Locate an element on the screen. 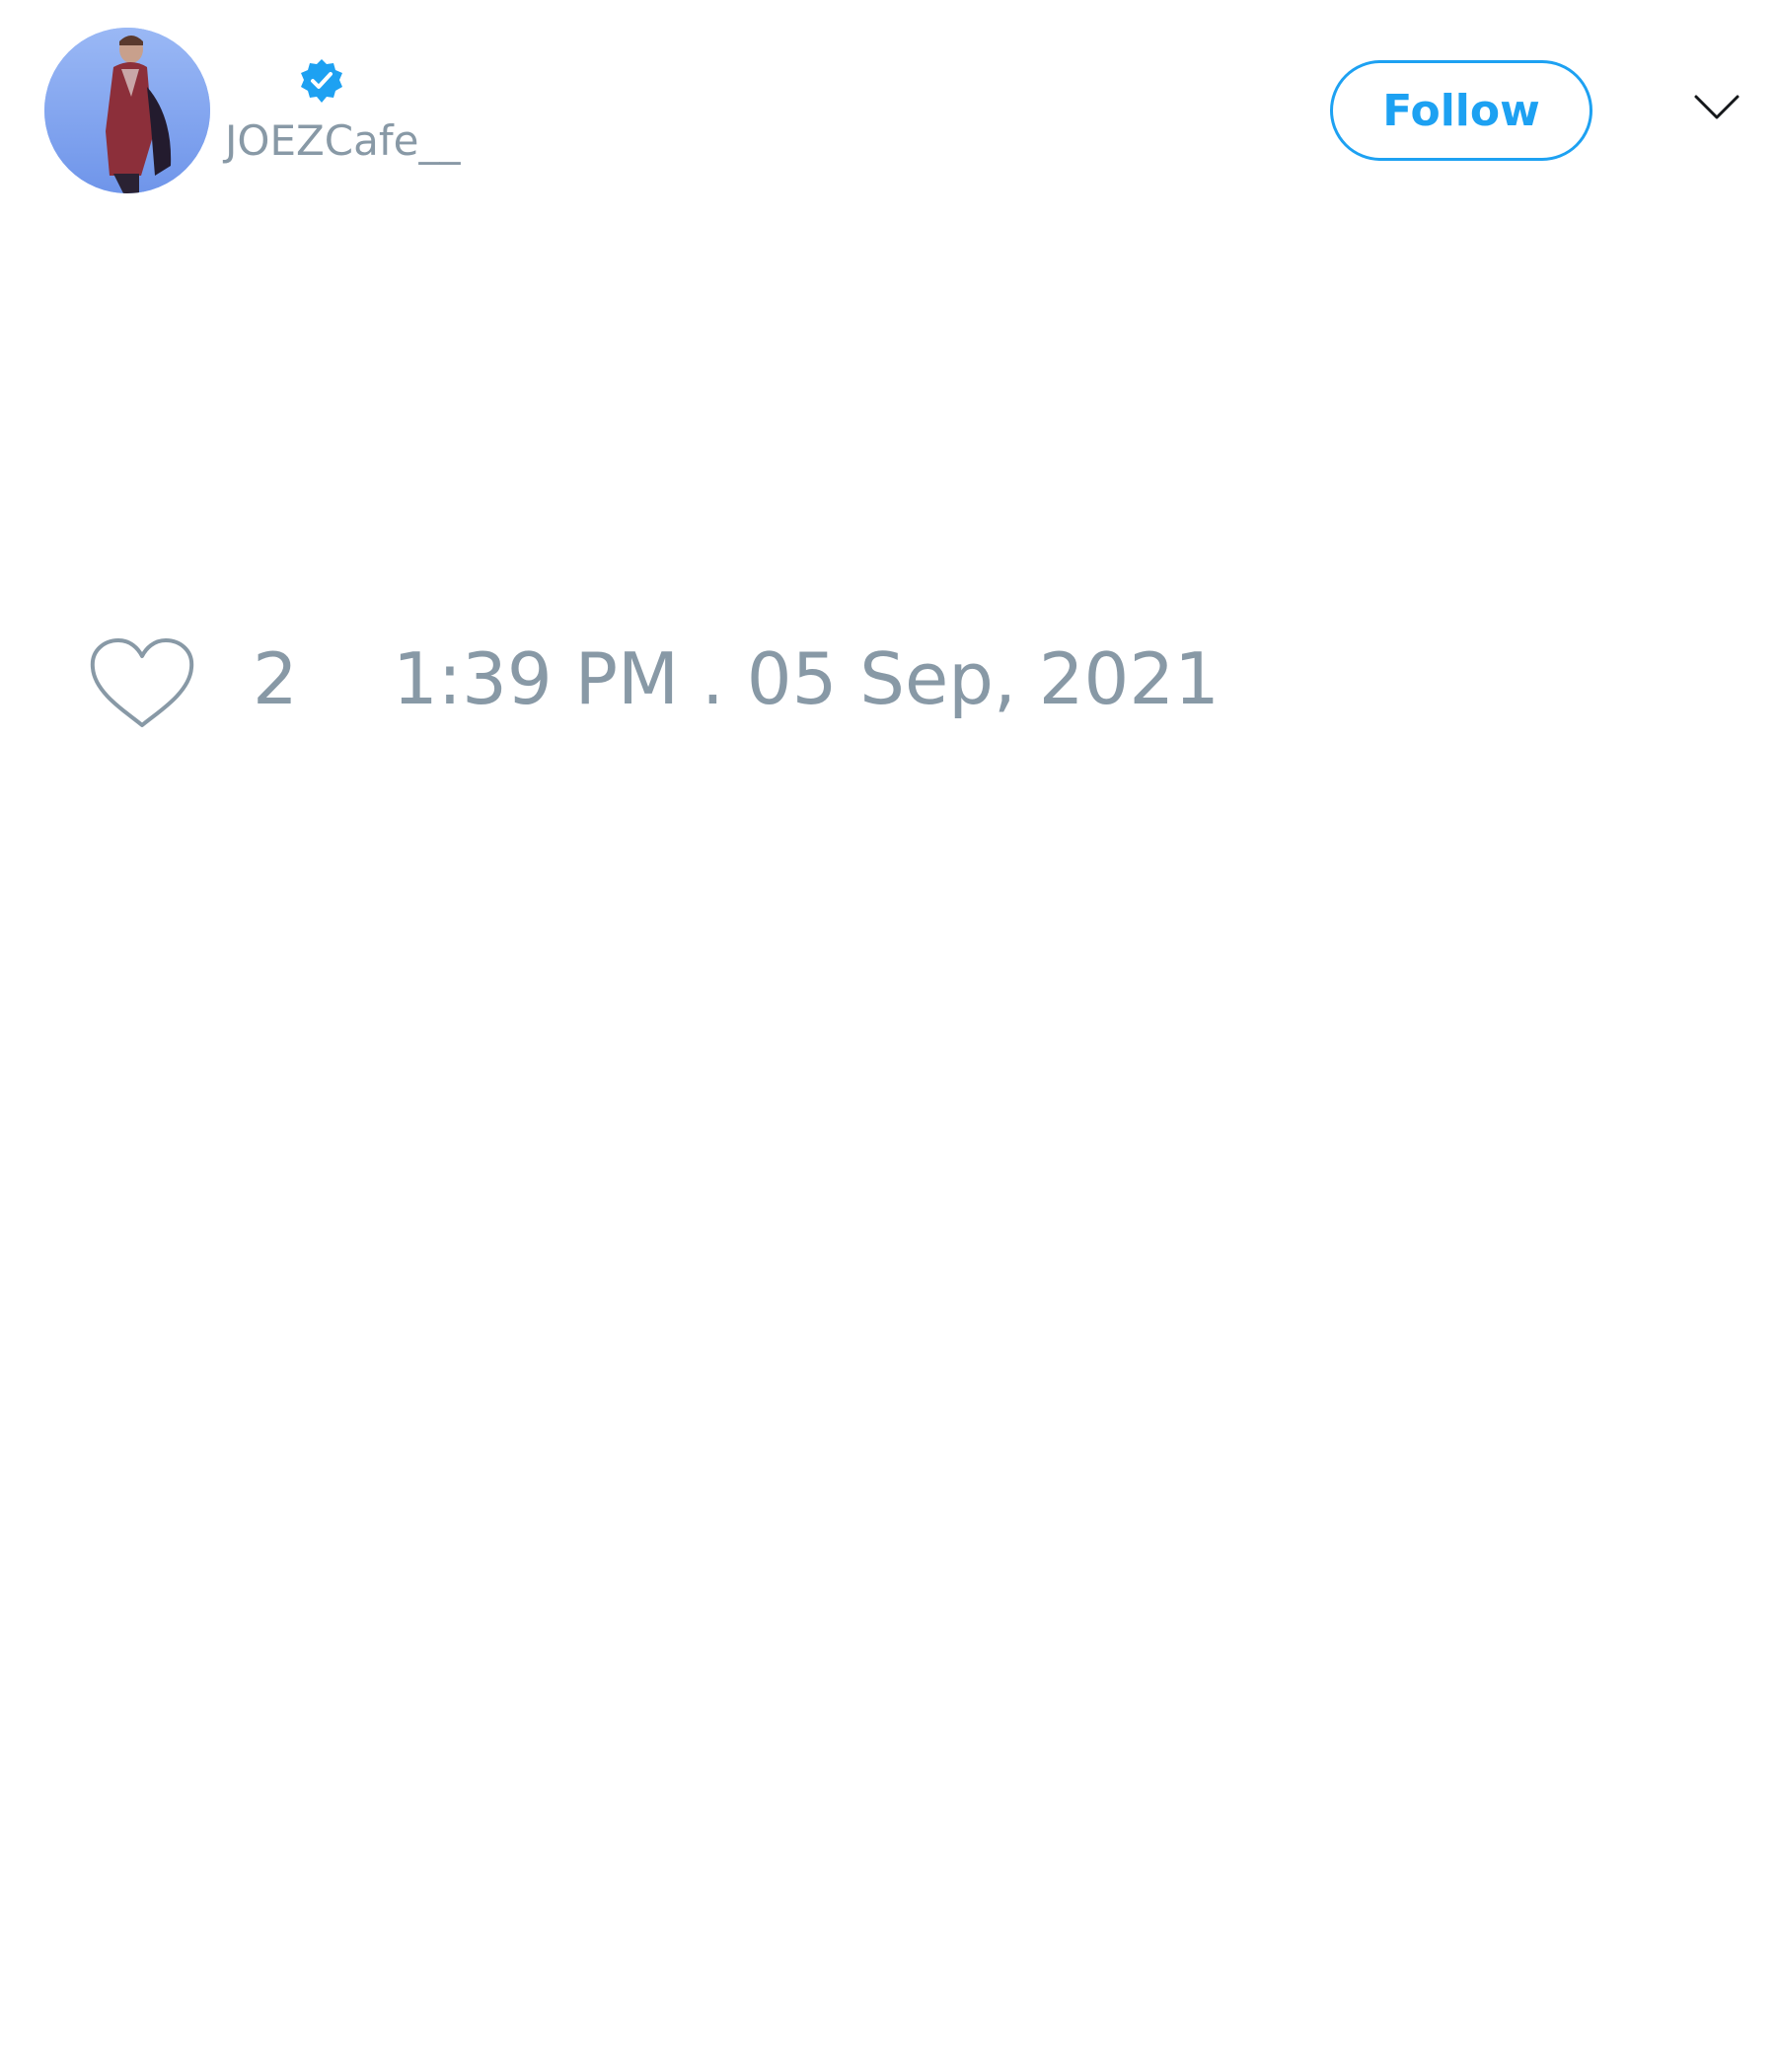 Image resolution: width=1776 pixels, height=2072 pixels. avatar-image is located at coordinates (127, 111).